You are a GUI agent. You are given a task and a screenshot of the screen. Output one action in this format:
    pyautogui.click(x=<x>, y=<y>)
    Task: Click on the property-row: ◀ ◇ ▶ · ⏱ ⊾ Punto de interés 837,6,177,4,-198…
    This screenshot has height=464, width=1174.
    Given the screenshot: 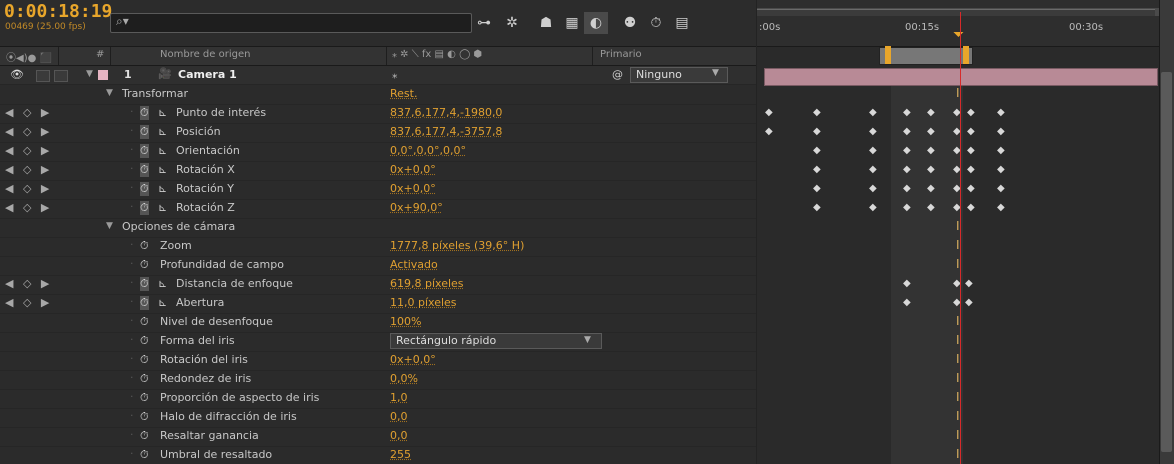 What is the action you would take?
    pyautogui.click(x=378, y=114)
    